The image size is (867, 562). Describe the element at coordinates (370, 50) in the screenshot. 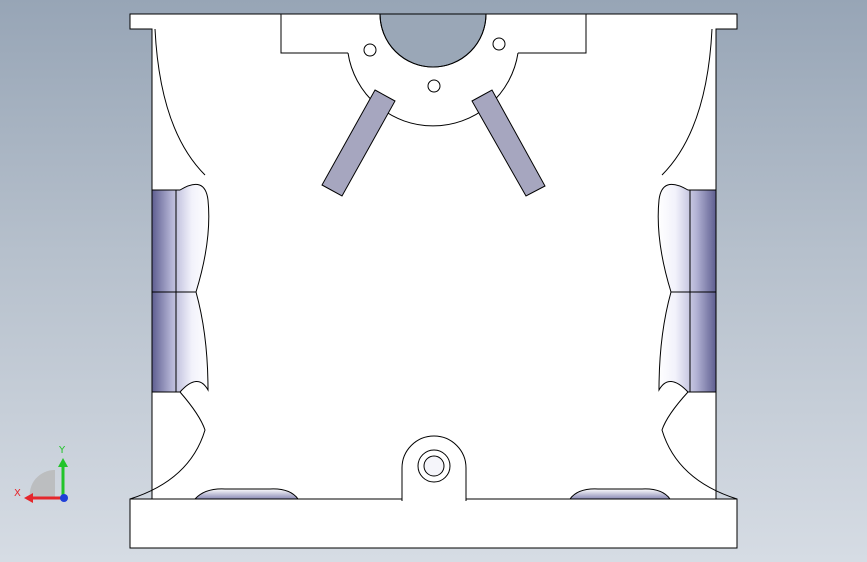

I see `flange-hole-left` at that location.